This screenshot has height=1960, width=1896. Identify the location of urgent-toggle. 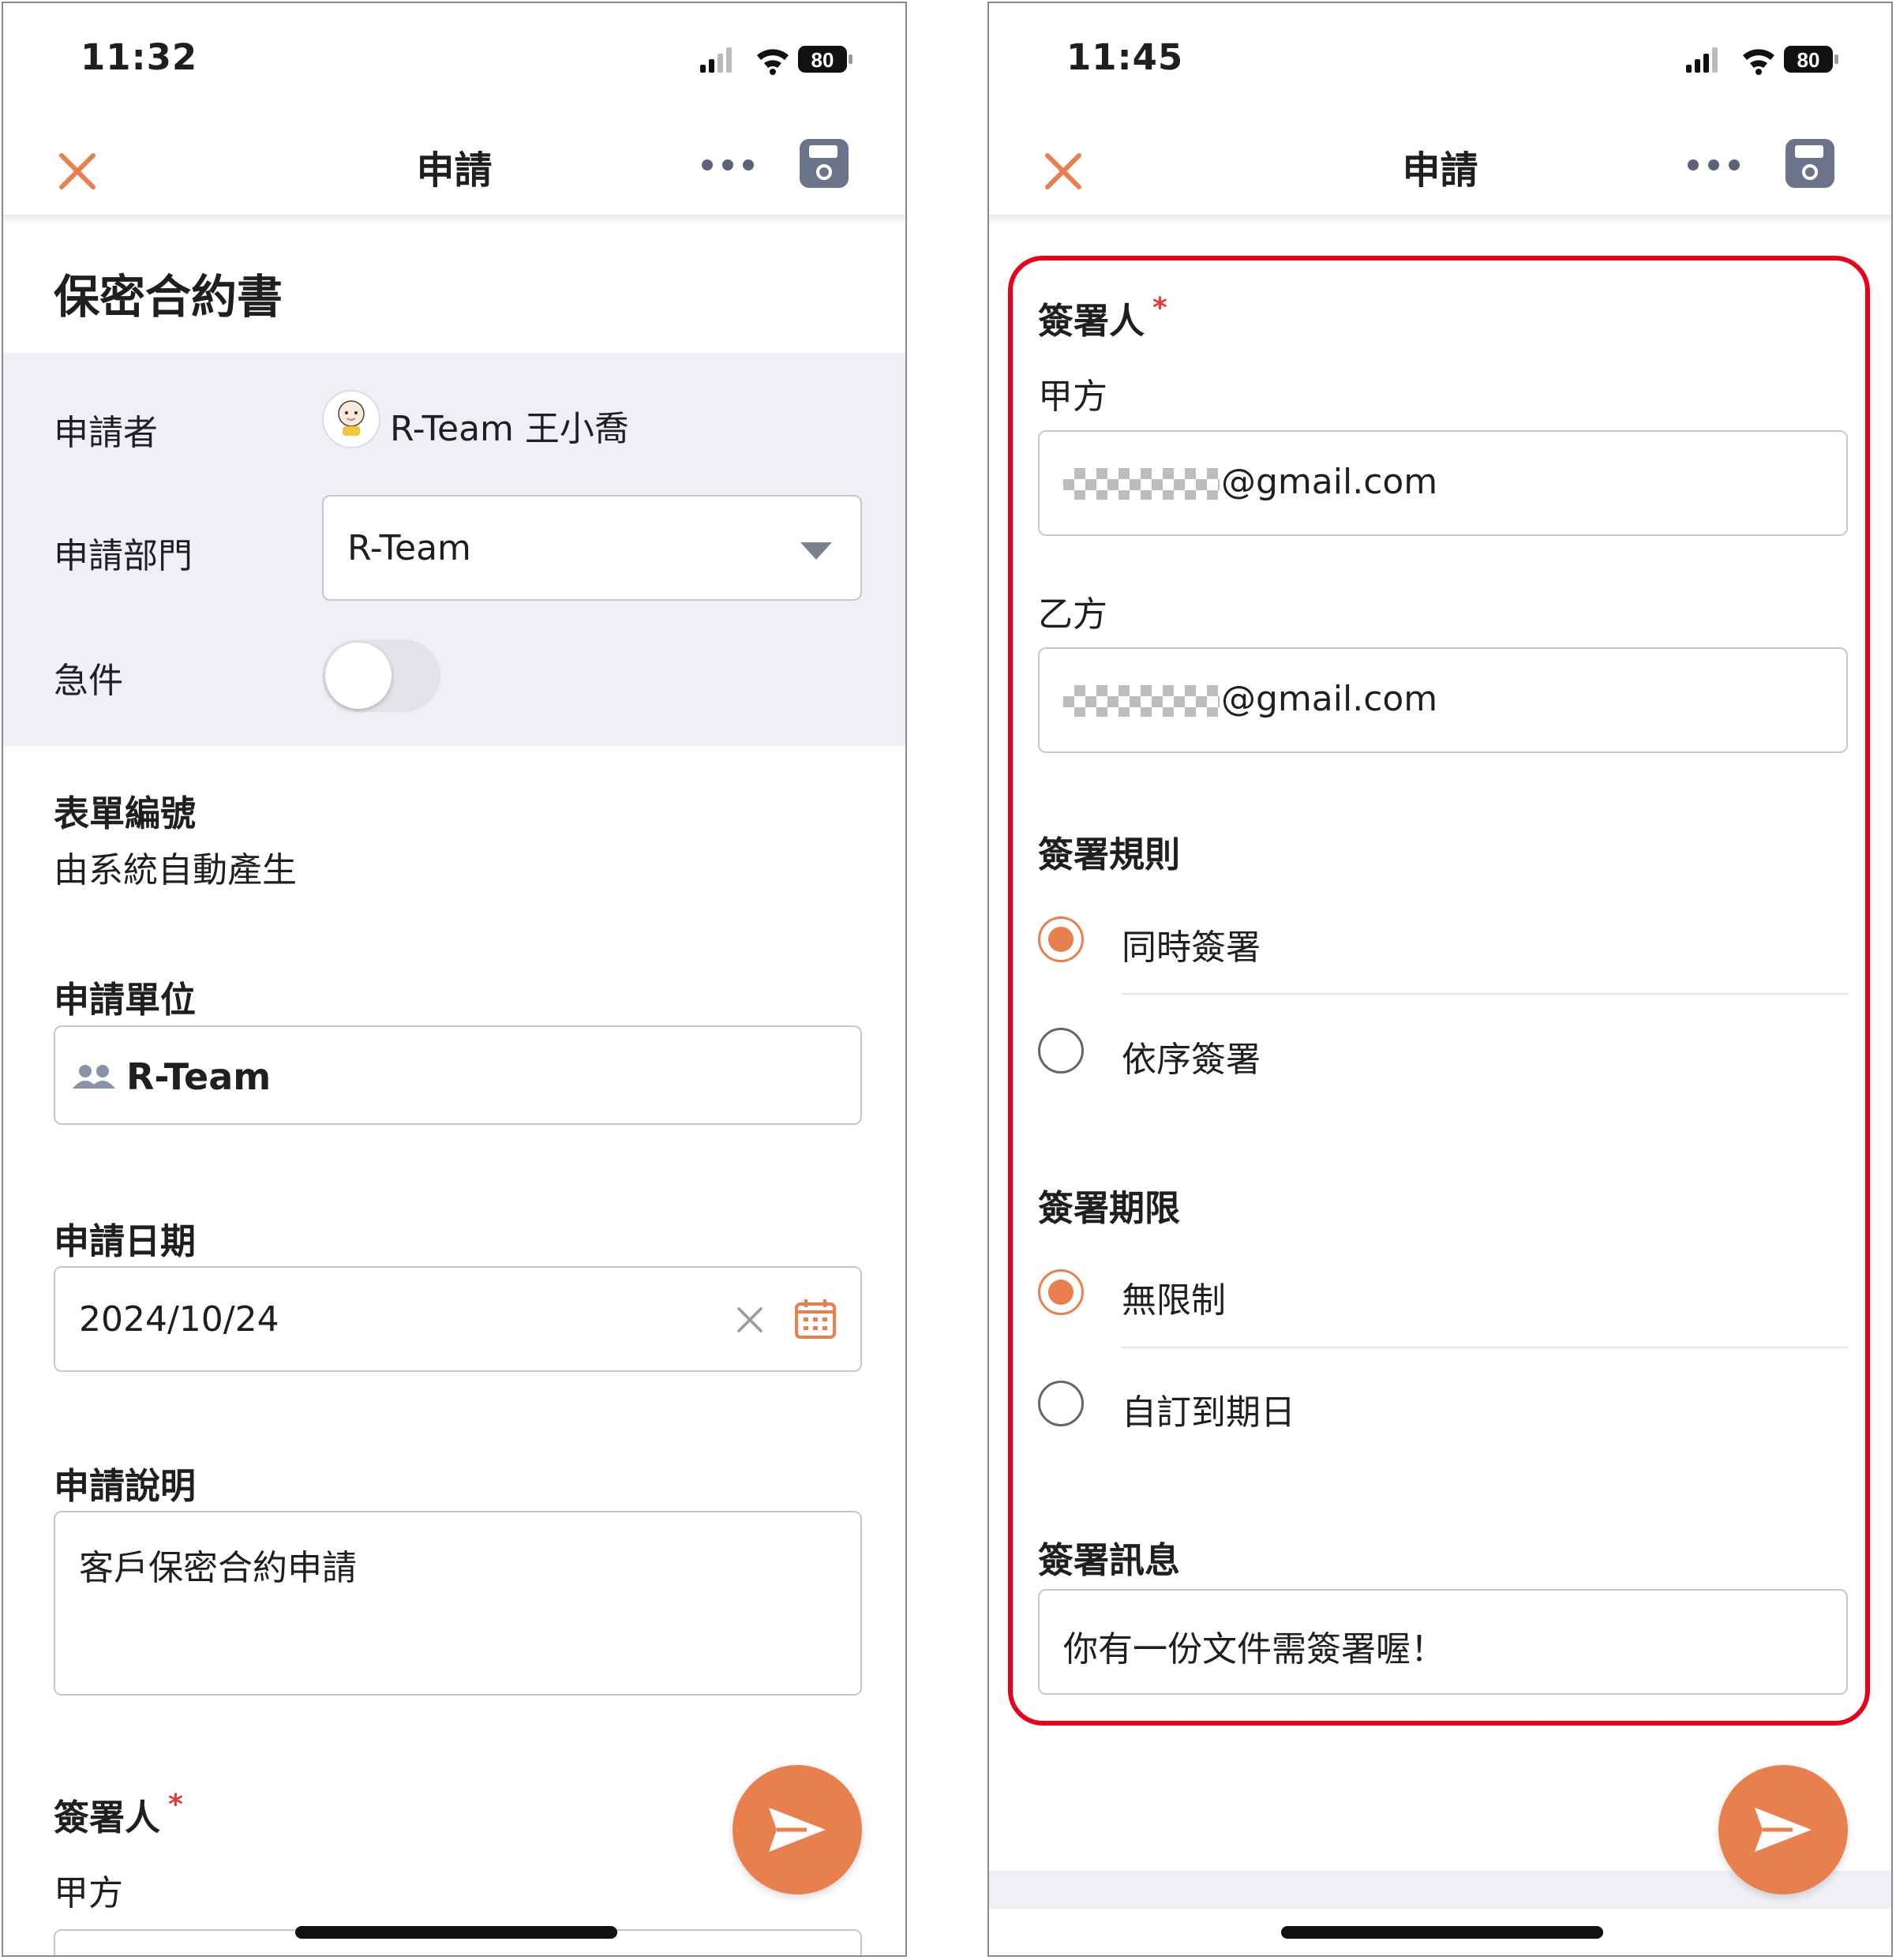
(381, 675).